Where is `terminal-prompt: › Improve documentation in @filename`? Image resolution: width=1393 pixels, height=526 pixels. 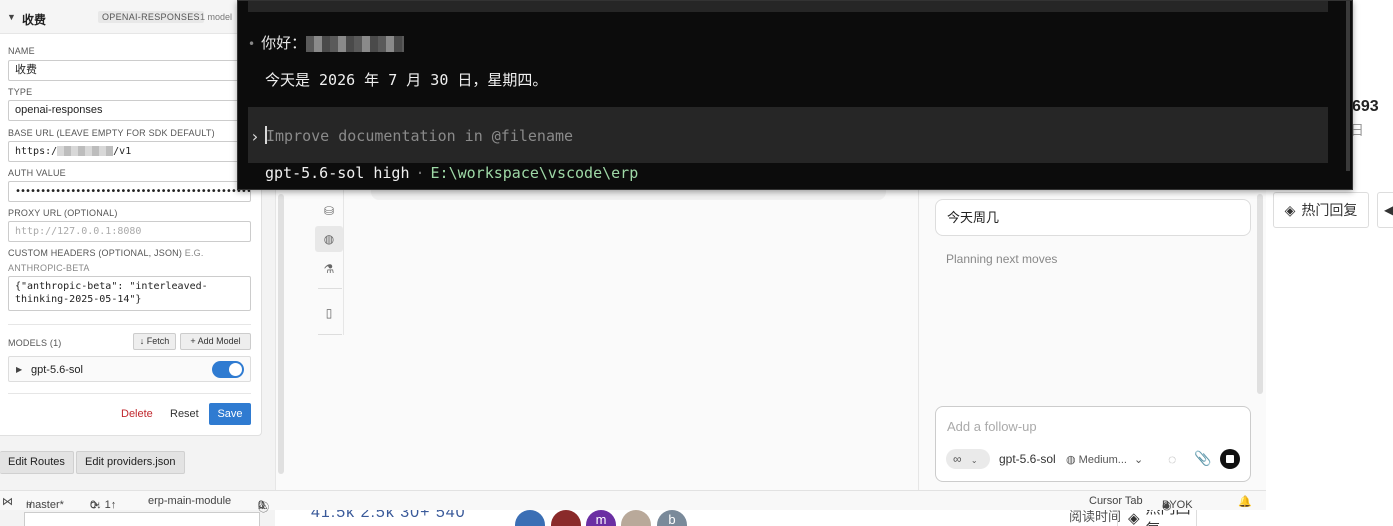 terminal-prompt: › Improve documentation in @filename is located at coordinates (788, 135).